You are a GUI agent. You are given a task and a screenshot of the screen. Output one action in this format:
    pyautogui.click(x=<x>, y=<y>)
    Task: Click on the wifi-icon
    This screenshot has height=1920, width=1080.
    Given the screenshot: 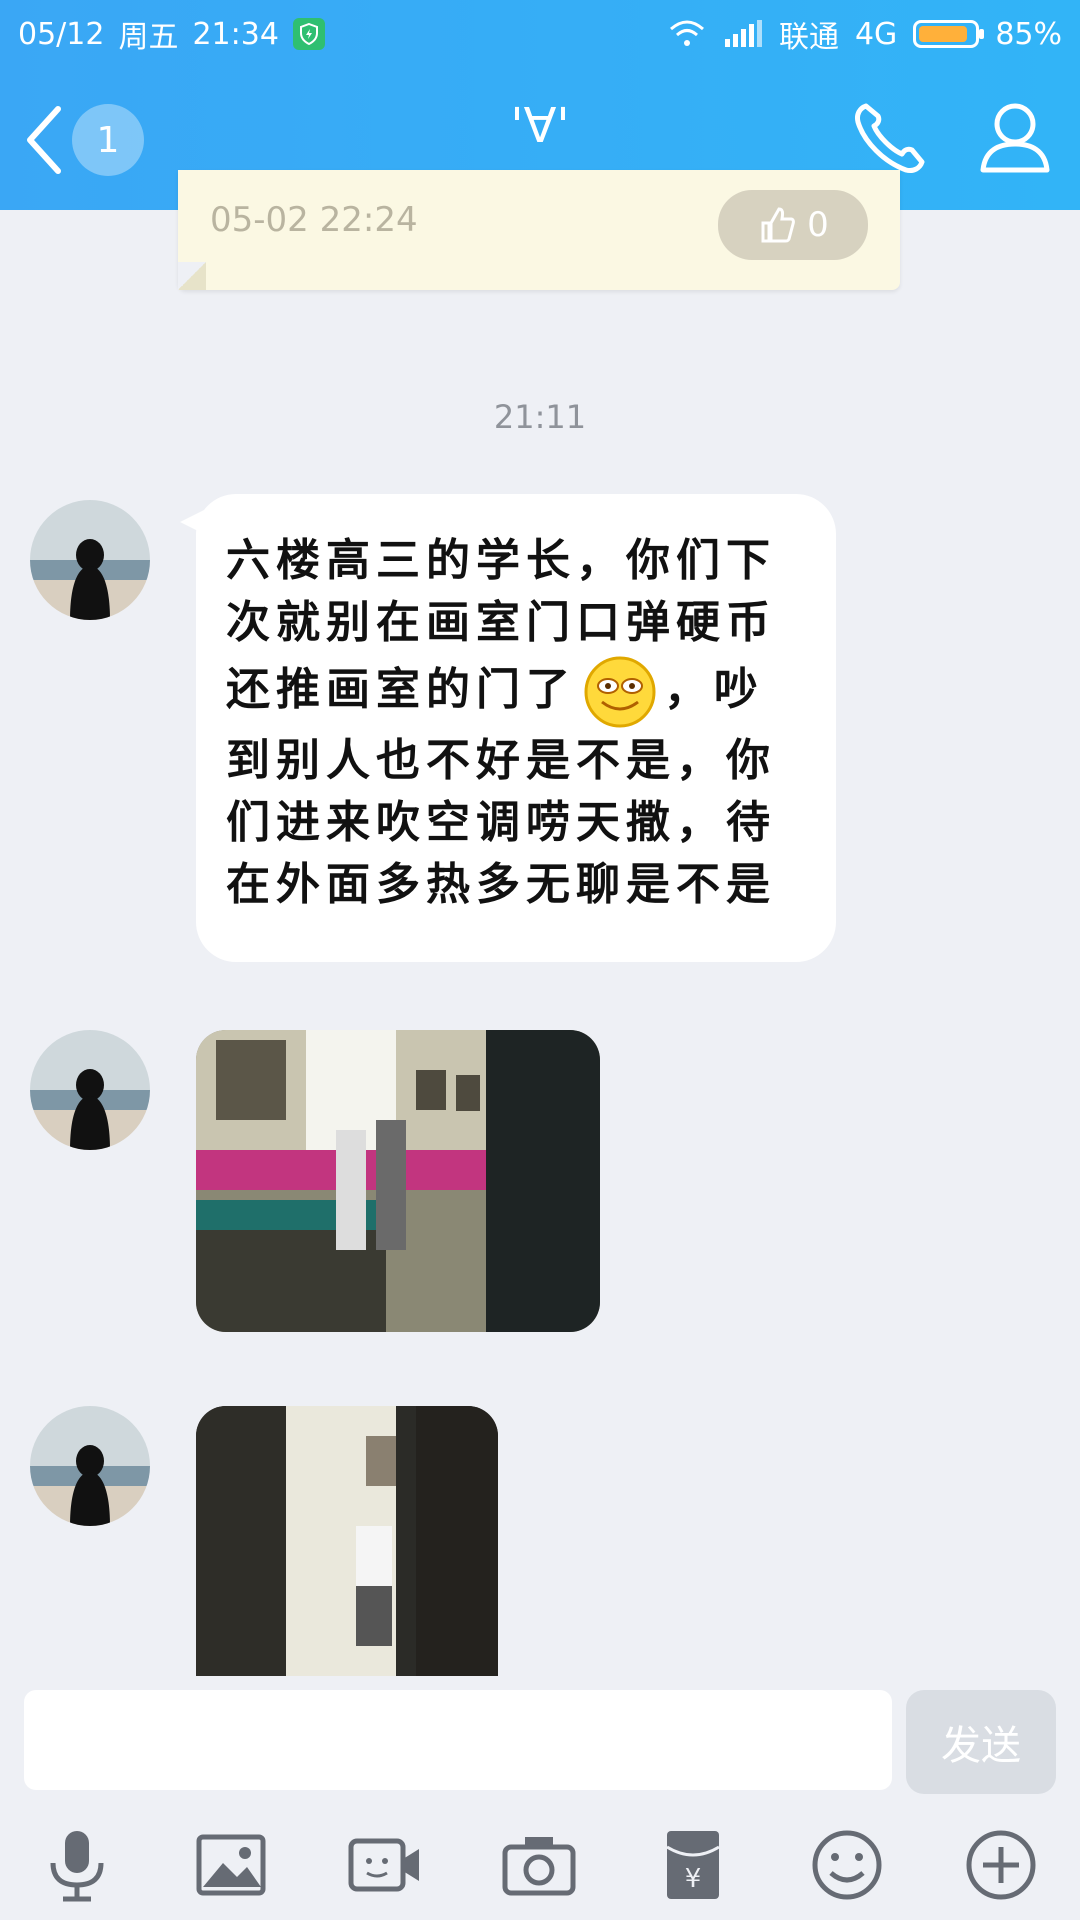 What is the action you would take?
    pyautogui.click(x=686, y=33)
    